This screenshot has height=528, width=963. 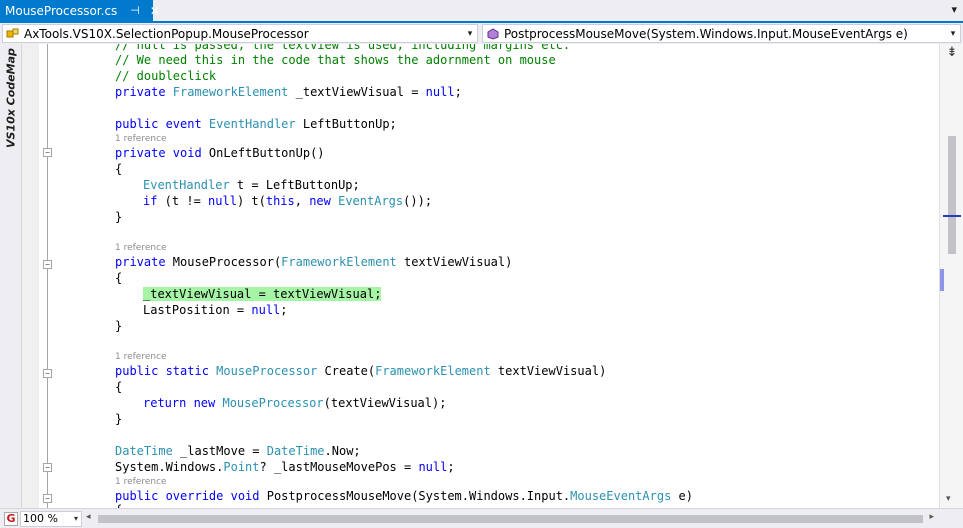 I want to click on codemap-label: VS10x CodeMap, so click(x=11, y=98).